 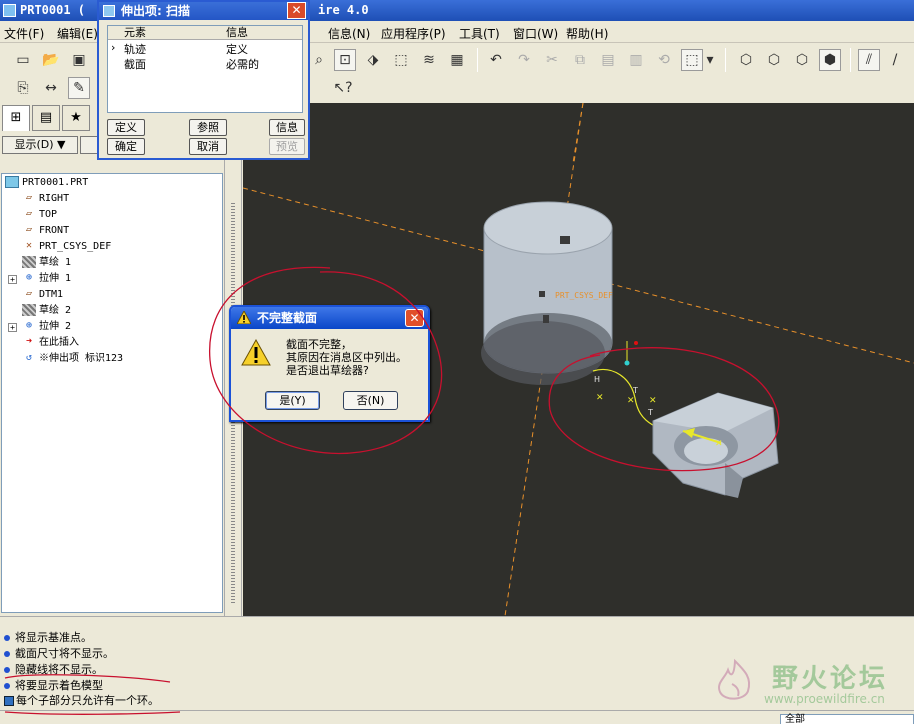 I want to click on message-line: 将显示基准点。, so click(x=48, y=637).